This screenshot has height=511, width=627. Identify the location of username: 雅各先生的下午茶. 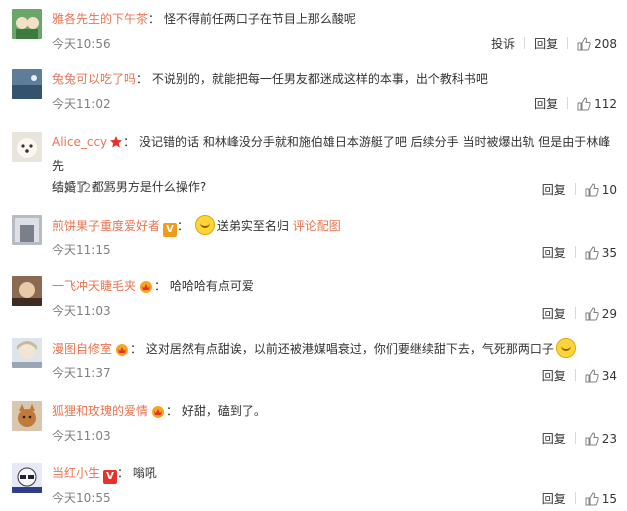
(100, 19).